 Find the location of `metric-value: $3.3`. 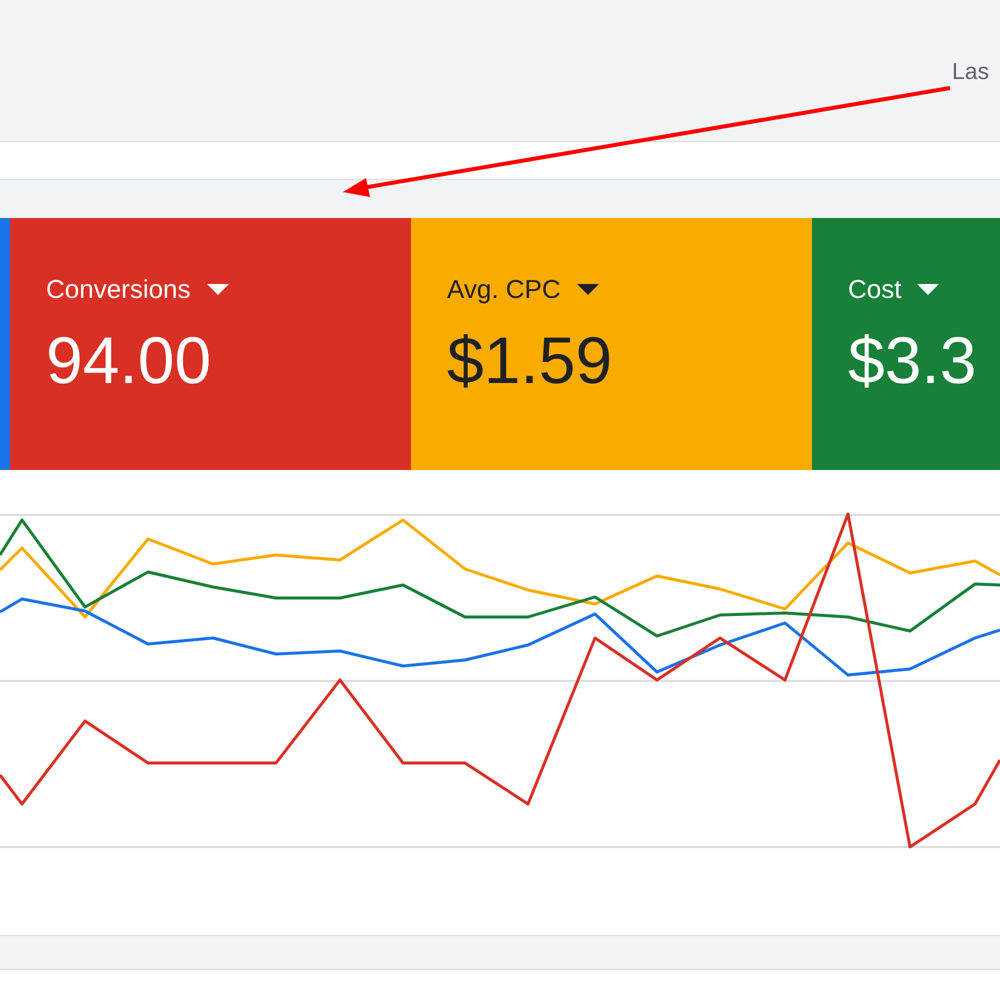

metric-value: $3.3 is located at coordinates (913, 360).